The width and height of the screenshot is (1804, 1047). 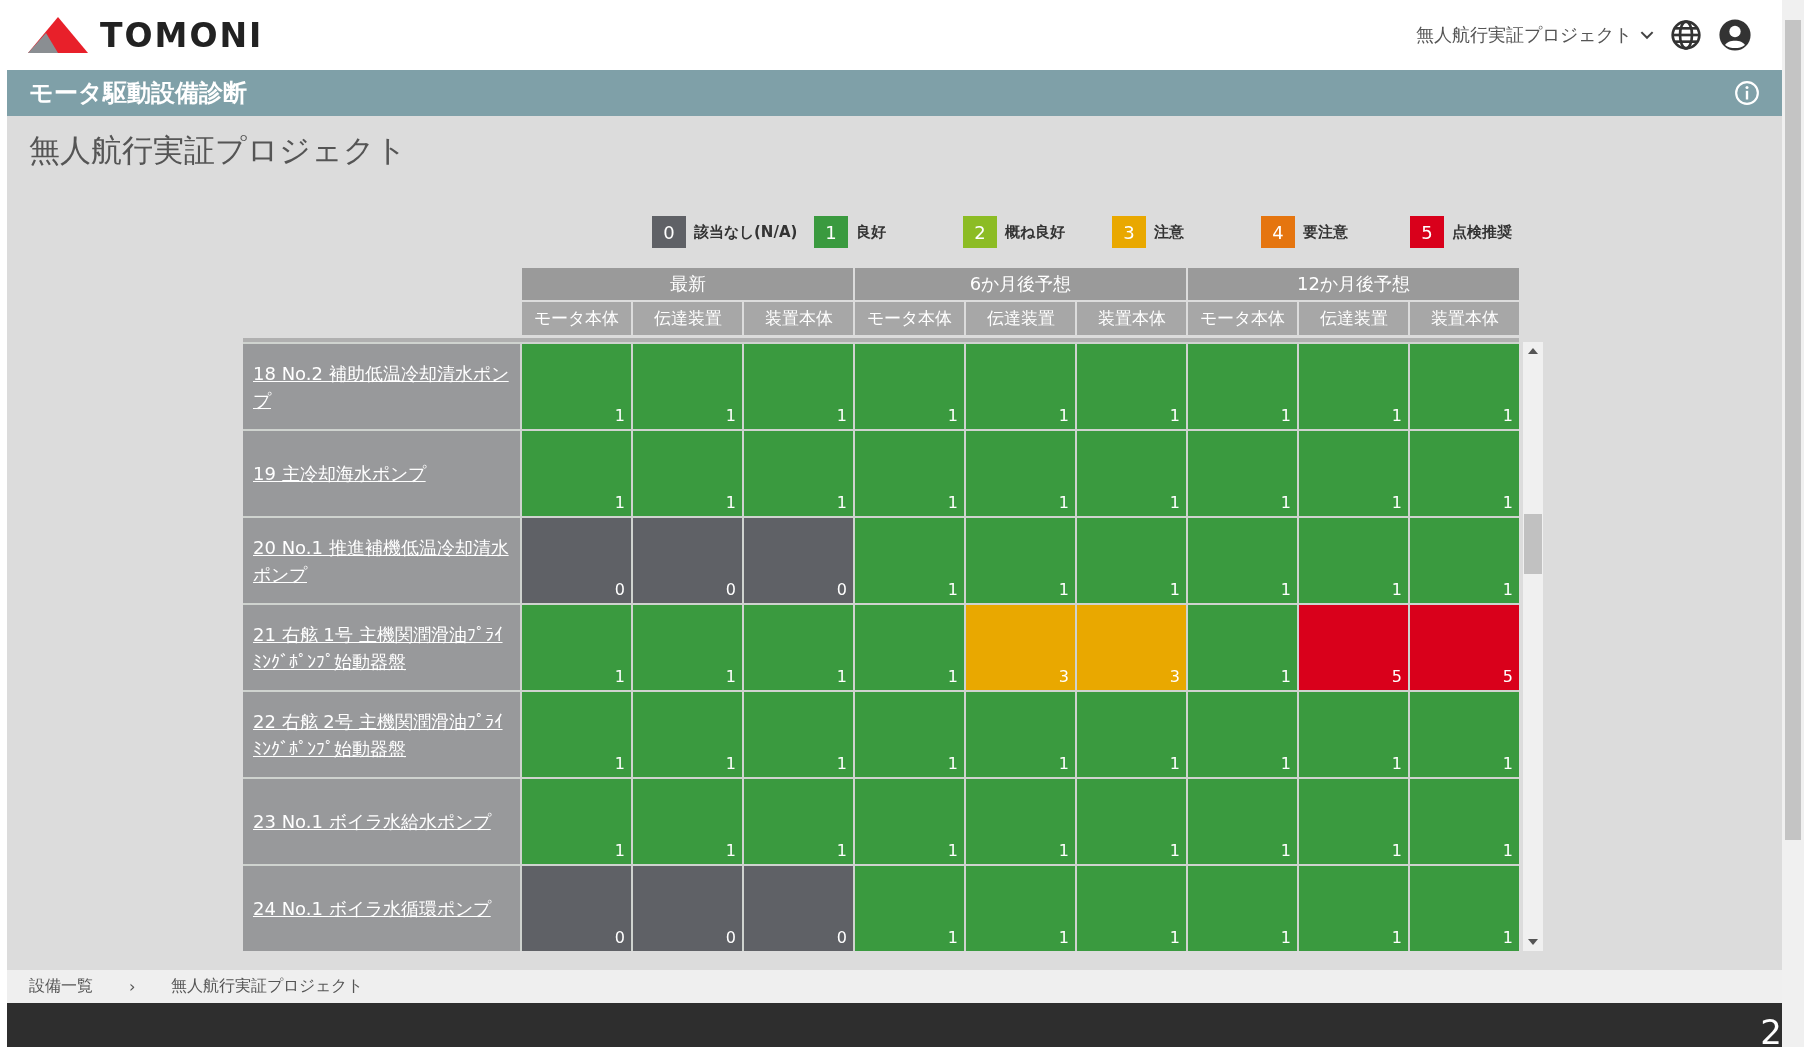 I want to click on globe-icon, so click(x=1686, y=35).